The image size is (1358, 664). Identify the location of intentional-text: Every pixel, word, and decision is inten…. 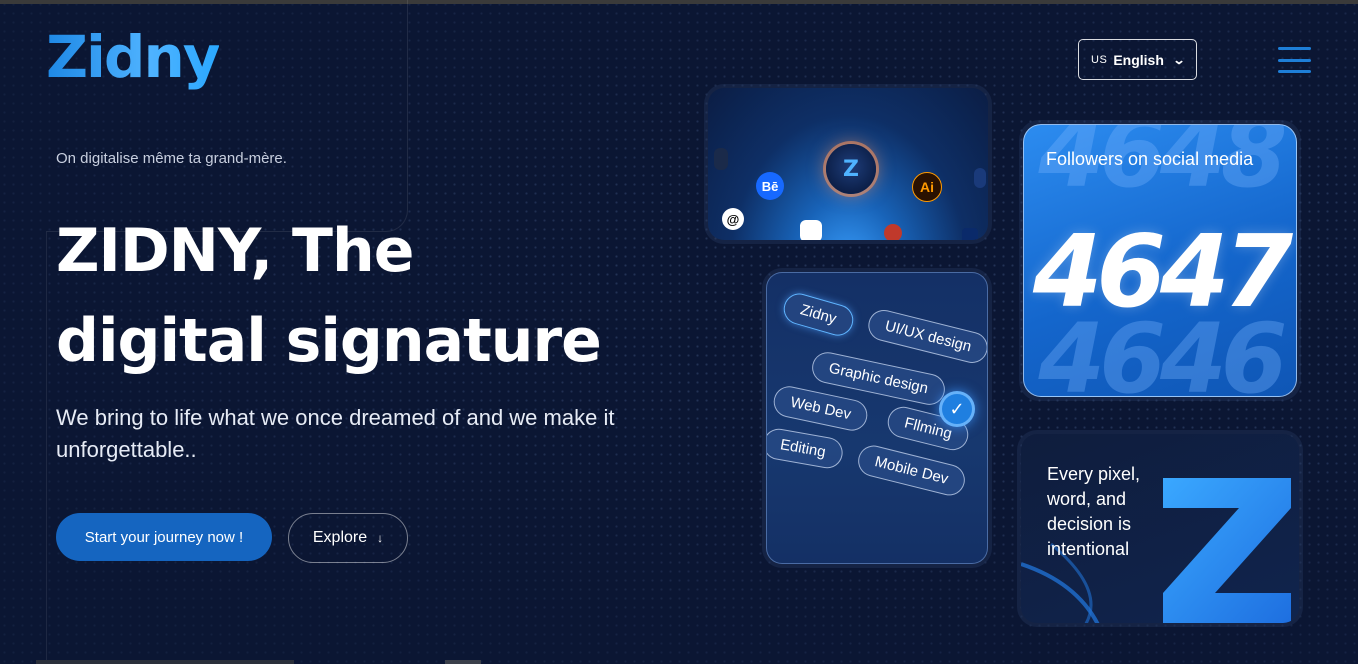
(1094, 511).